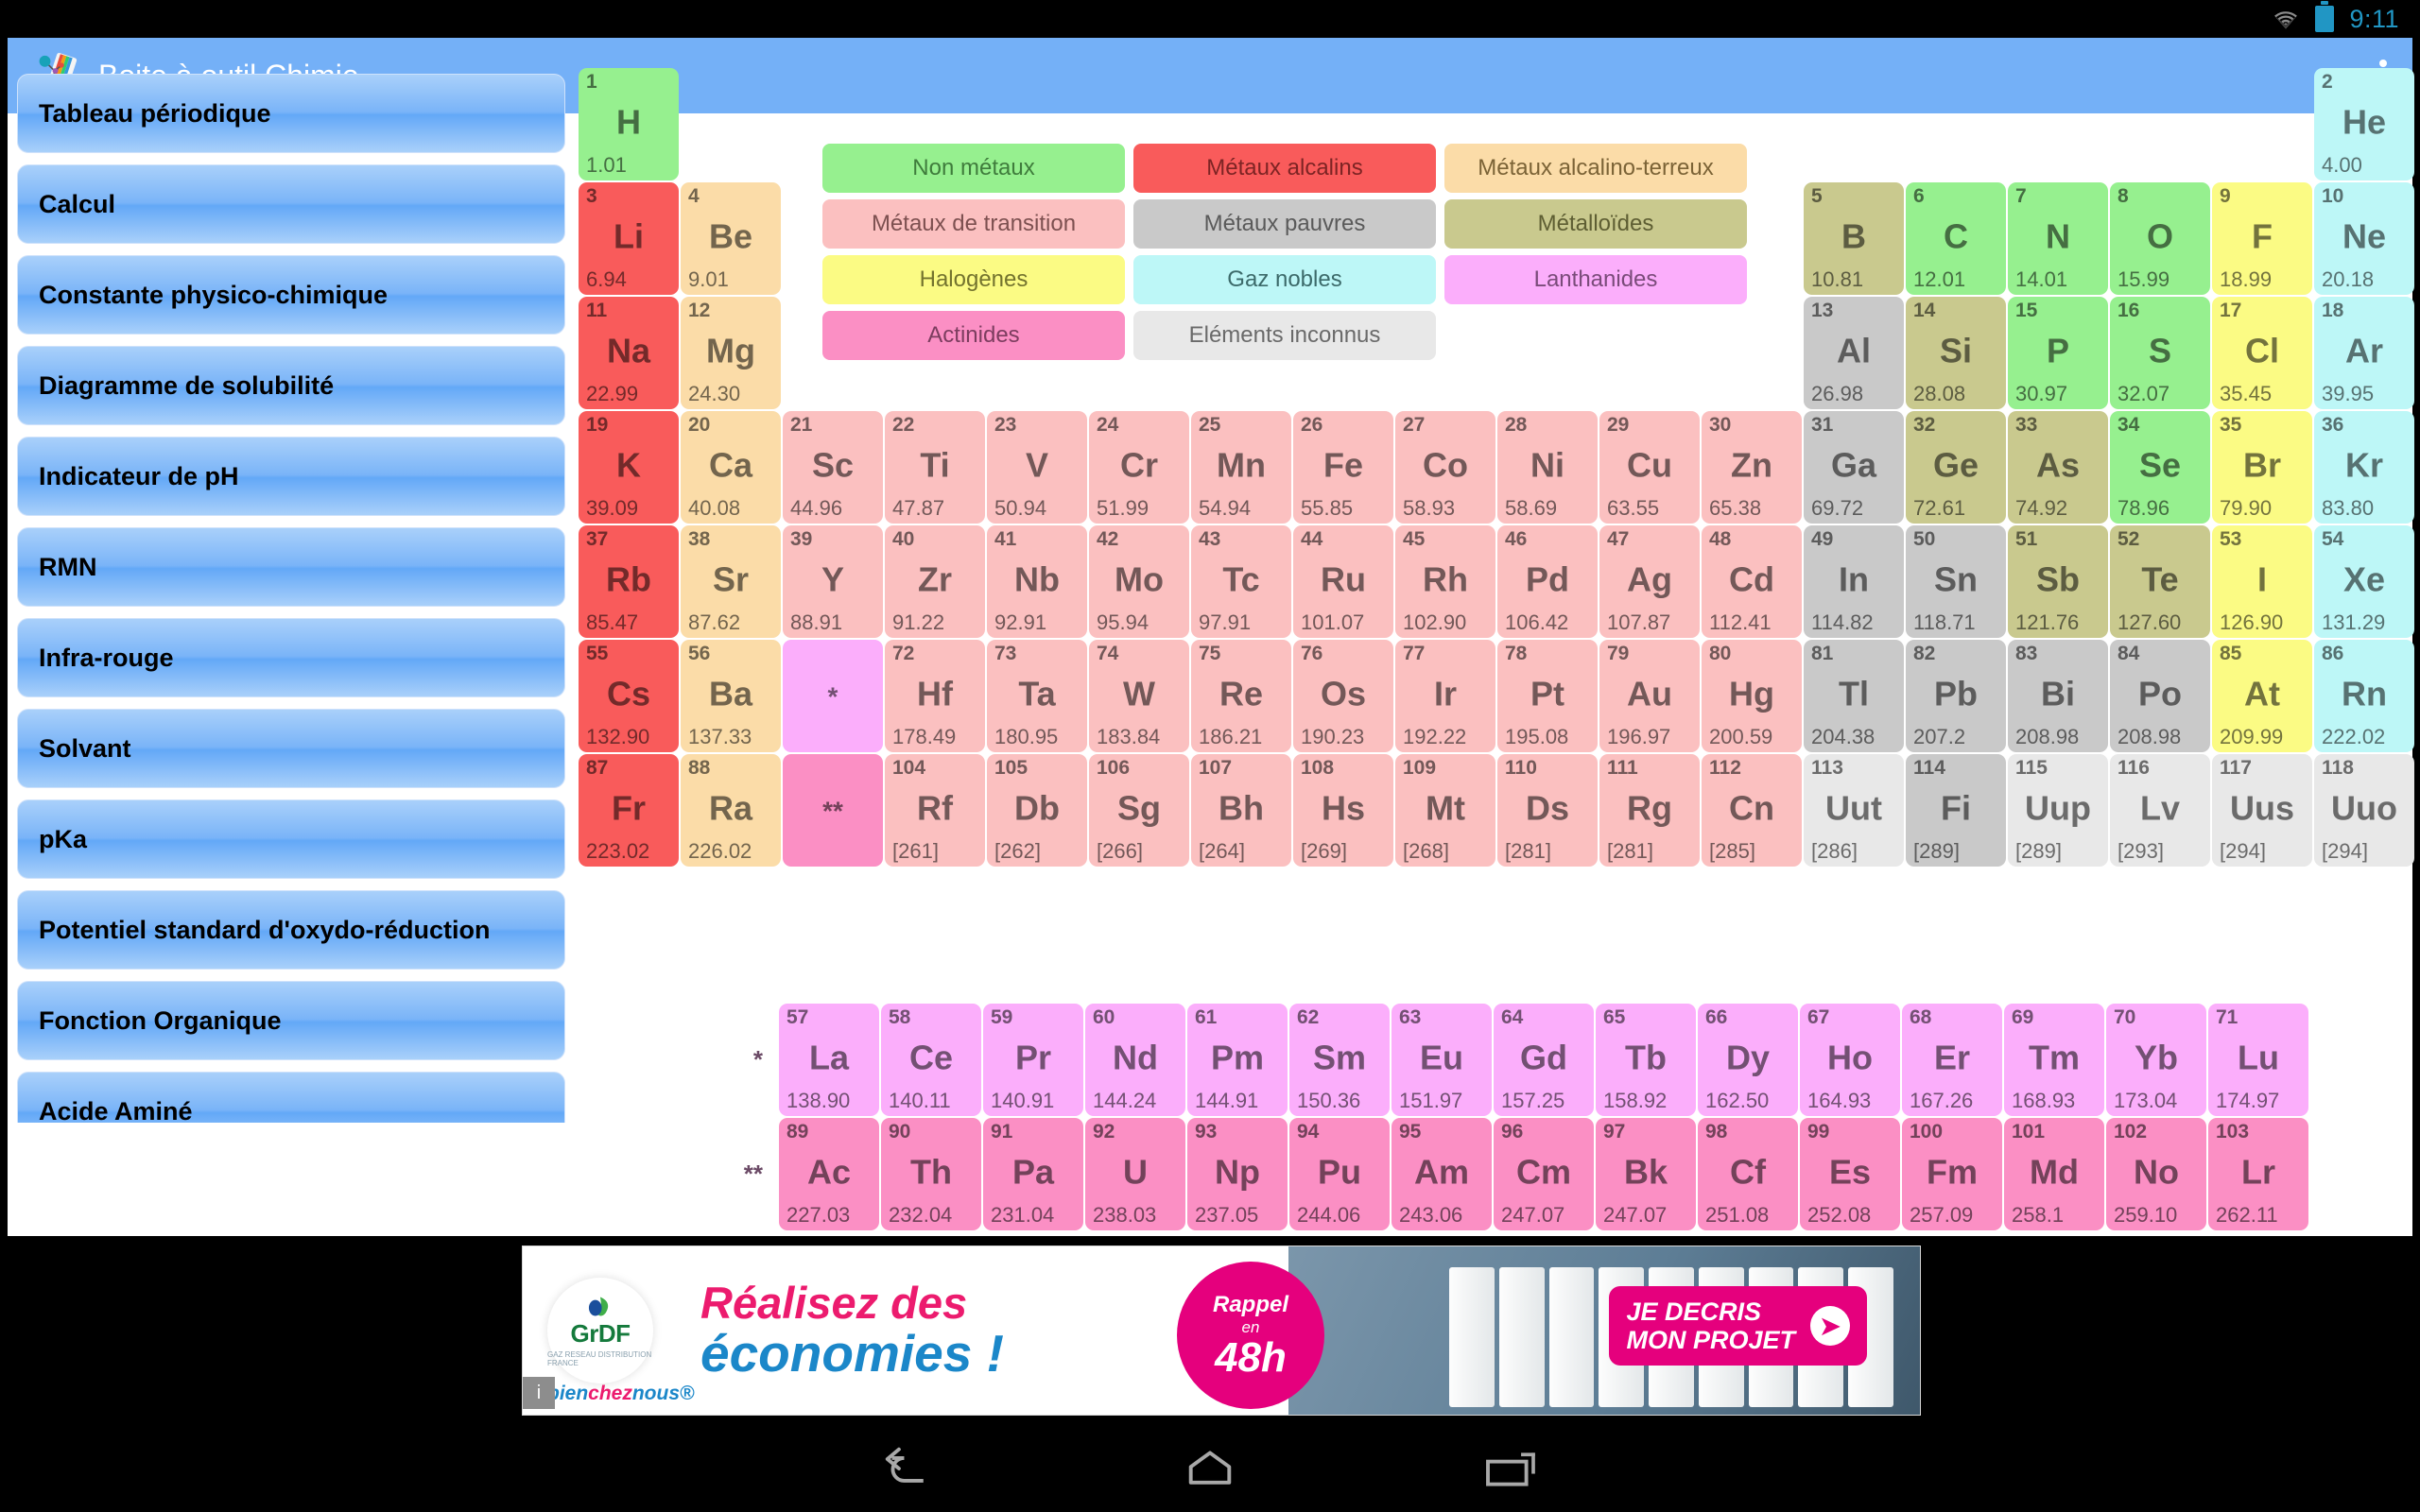 The width and height of the screenshot is (2420, 1512). I want to click on element-cell-Hs: 108 Hs [269], so click(1343, 810).